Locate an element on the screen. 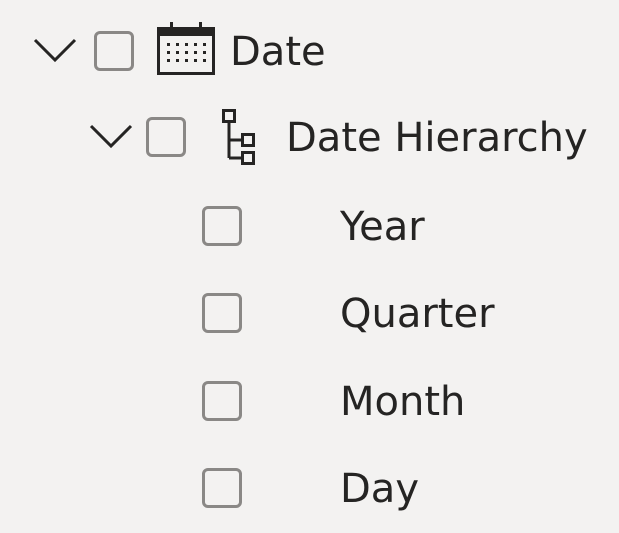  hierarchy-icon is located at coordinates (240, 137).